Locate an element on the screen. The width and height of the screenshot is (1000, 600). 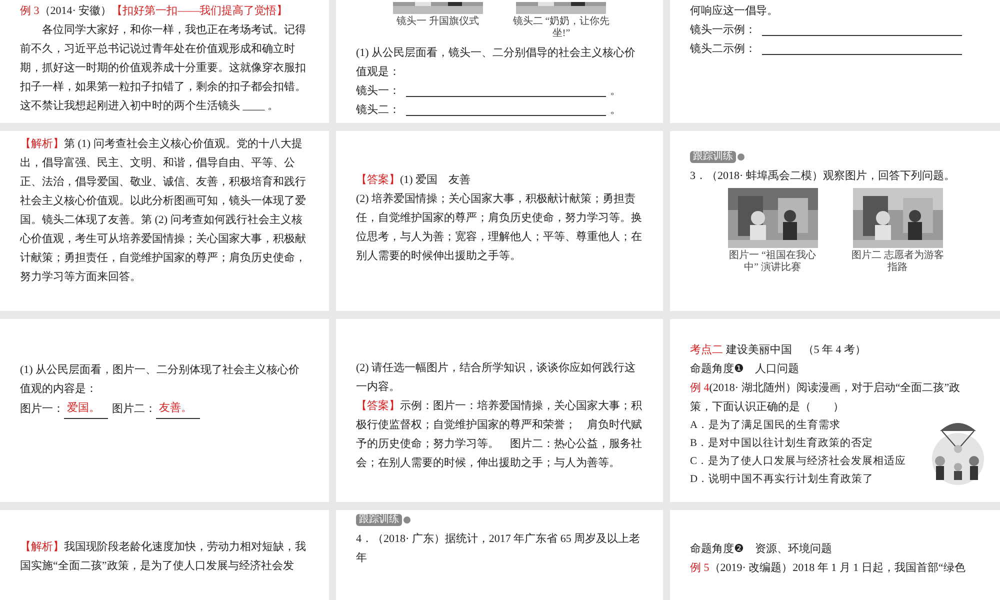
slide: 【答案】(1) 爱国 友善 (2) 培养爱国情操；关心国家大事，积极献计献策；勇担责任，自觉维护国家的尊严；肩负历史使命，努力学习等。换位思考，与人为善；宽容，理解他人；平等、尊重他人；在别人需要的时候伸出援助之手等。 is located at coordinates (499, 221).